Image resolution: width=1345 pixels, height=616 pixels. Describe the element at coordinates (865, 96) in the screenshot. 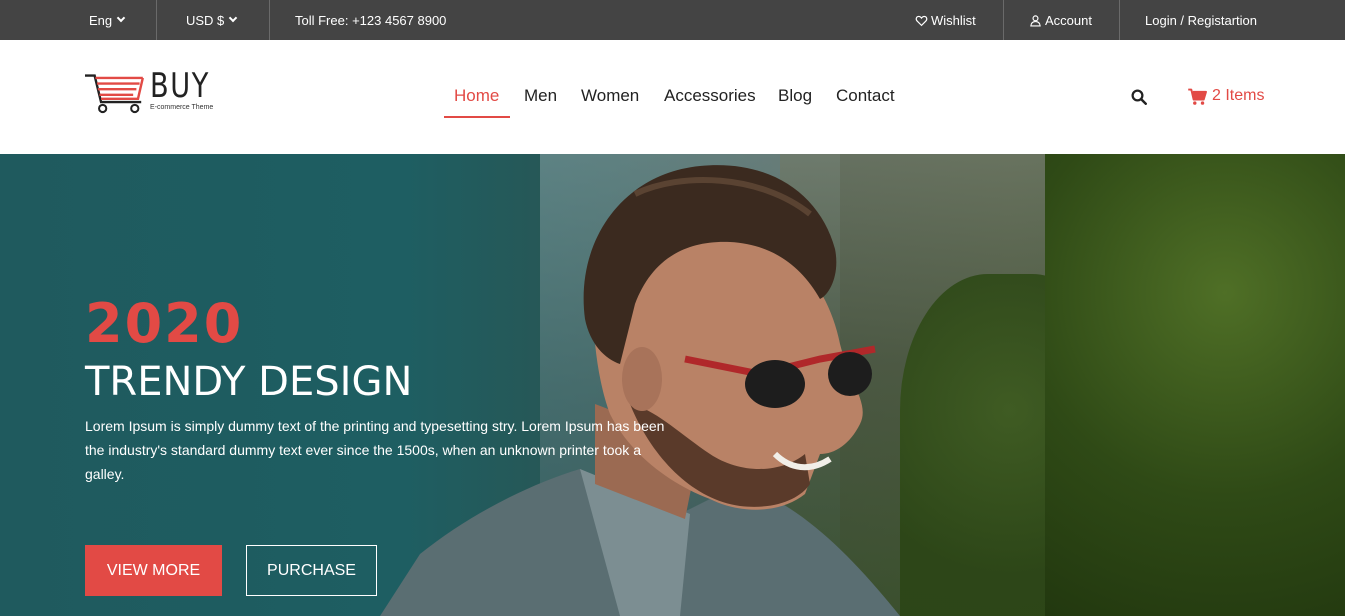

I see `nav-item-contact: Contact` at that location.